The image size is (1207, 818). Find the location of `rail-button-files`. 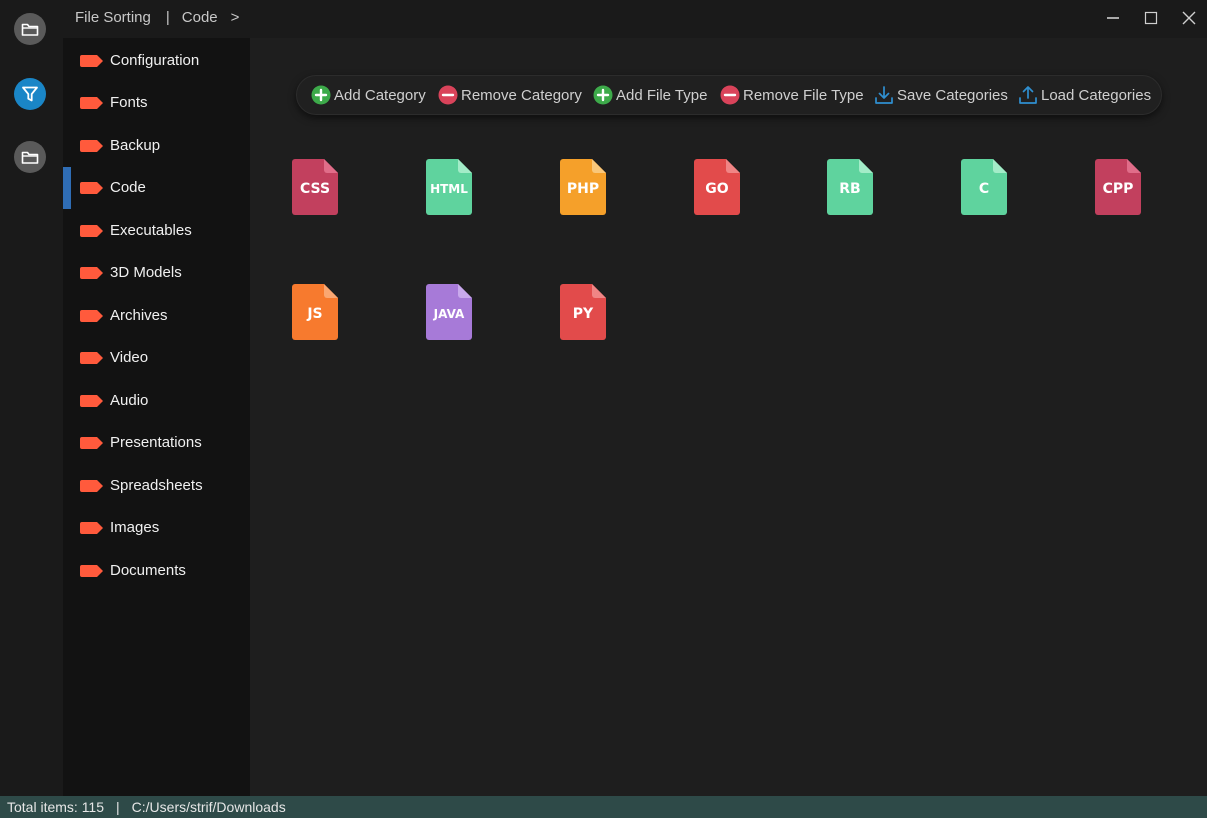

rail-button-files is located at coordinates (30, 29).